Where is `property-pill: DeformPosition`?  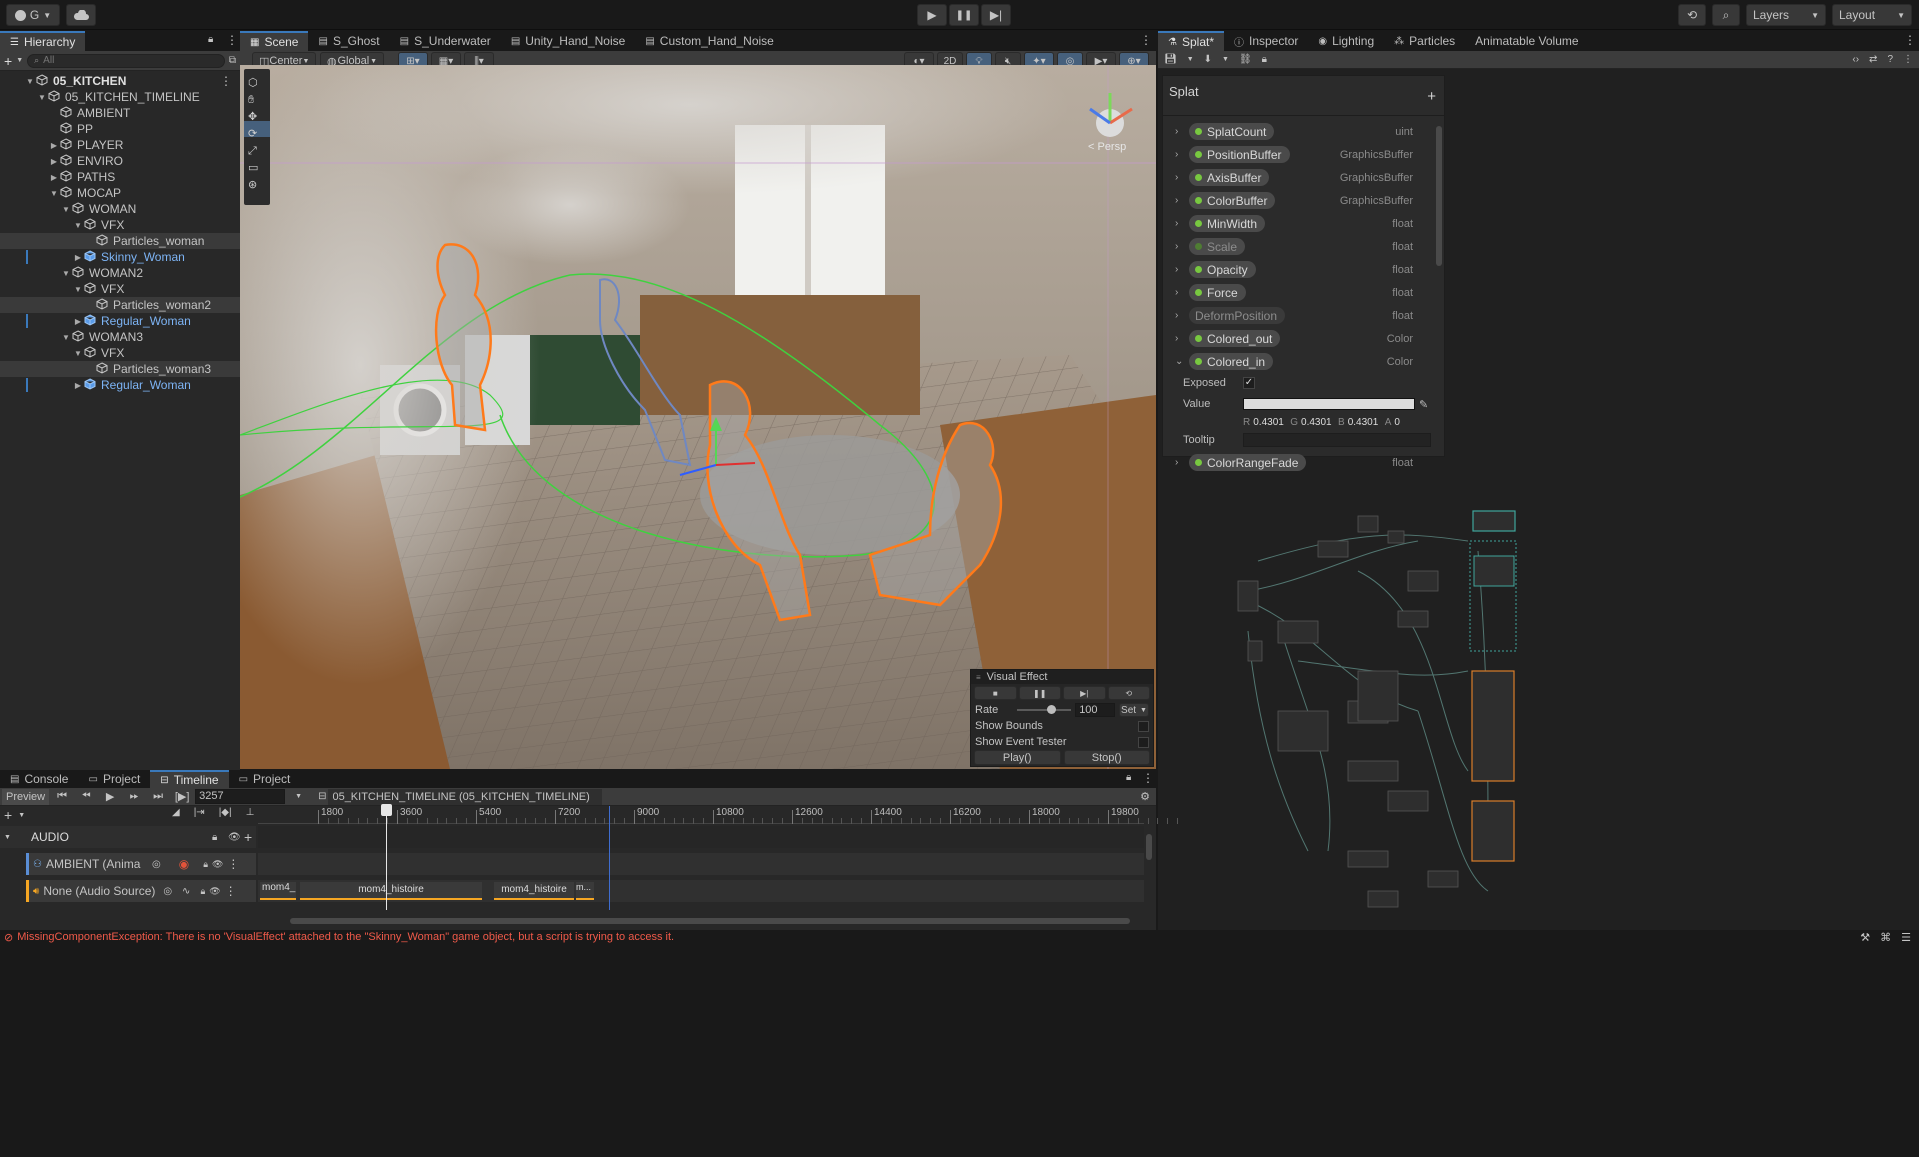 property-pill: DeformPosition is located at coordinates (1237, 315).